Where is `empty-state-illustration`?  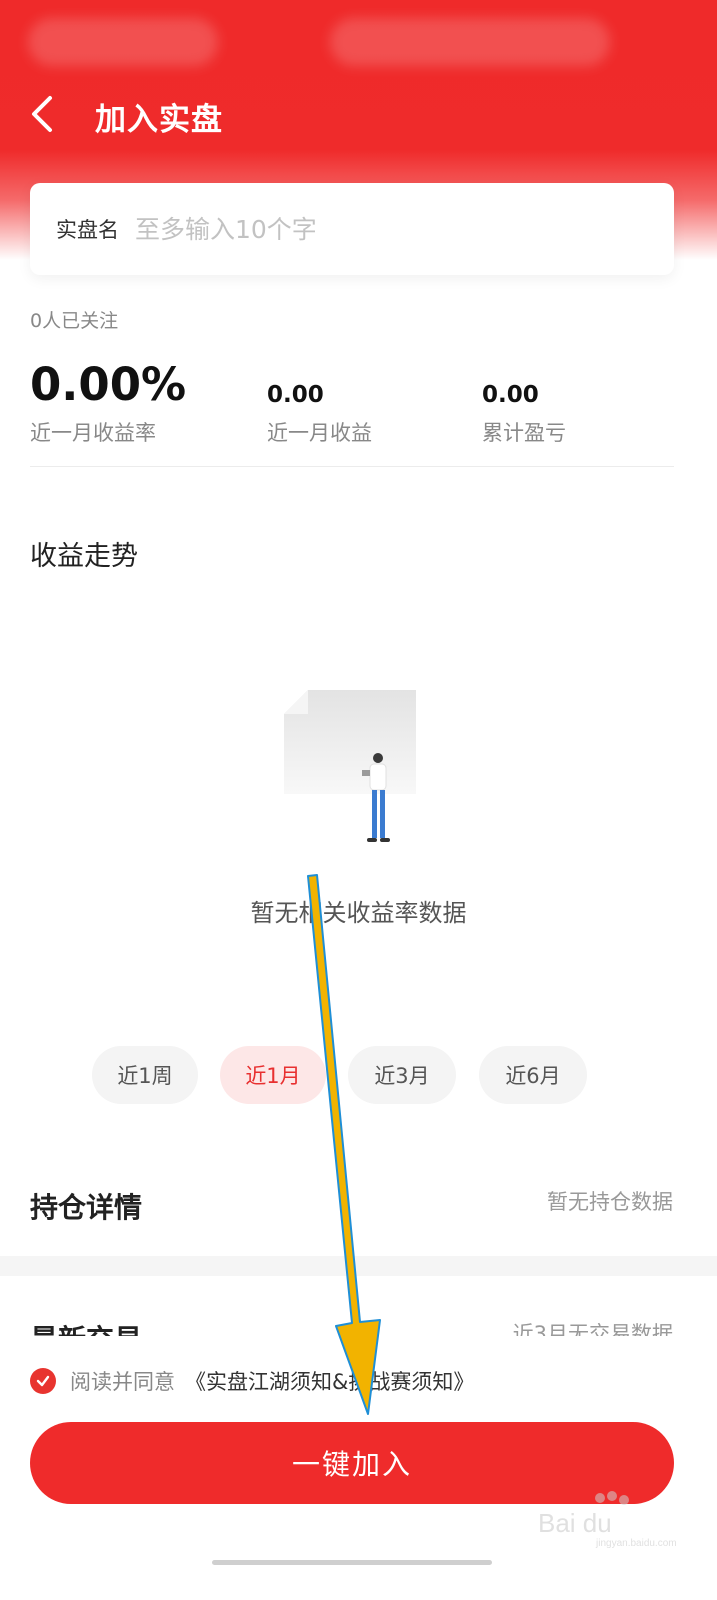
empty-state-illustration is located at coordinates (350, 766).